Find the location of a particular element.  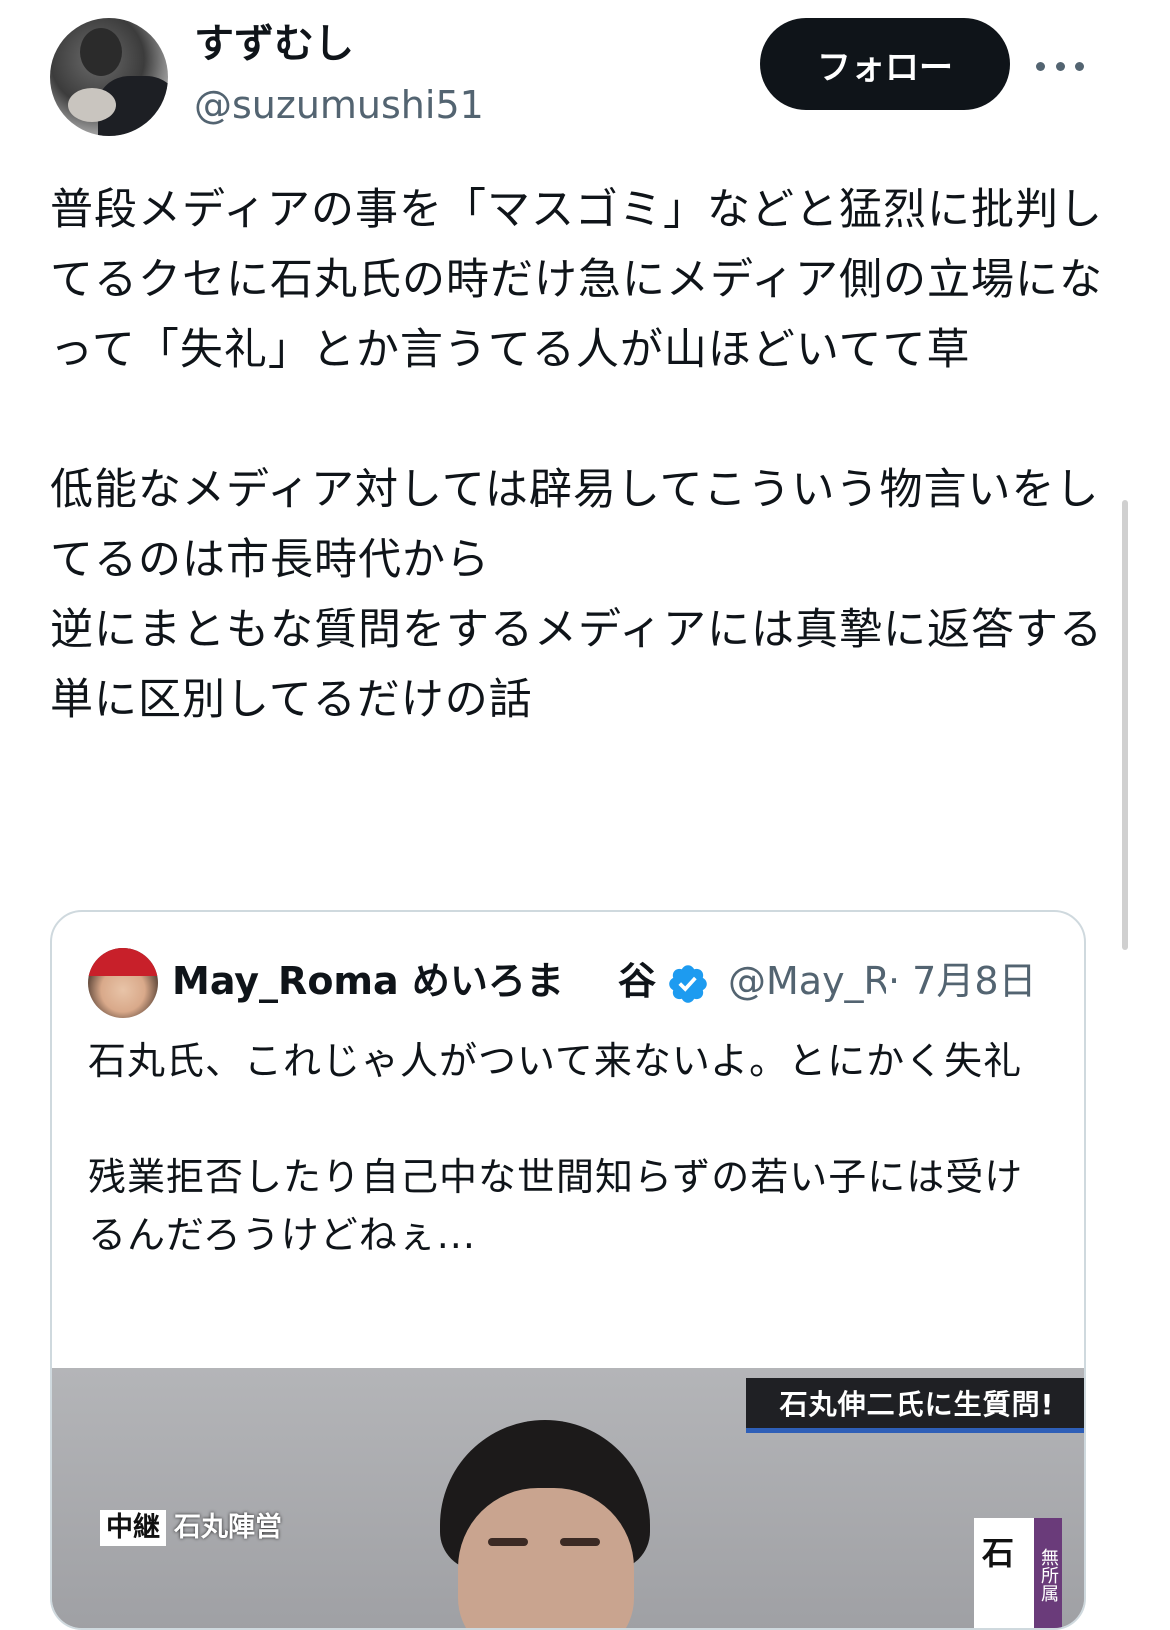

quoted-author-handle: @May_R is located at coordinates (807, 981).